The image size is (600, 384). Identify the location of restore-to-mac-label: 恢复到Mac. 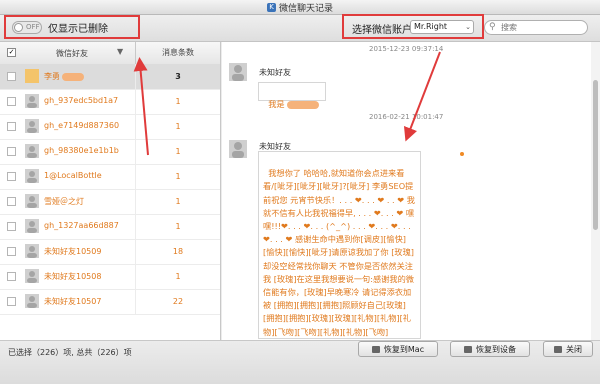
(404, 349).